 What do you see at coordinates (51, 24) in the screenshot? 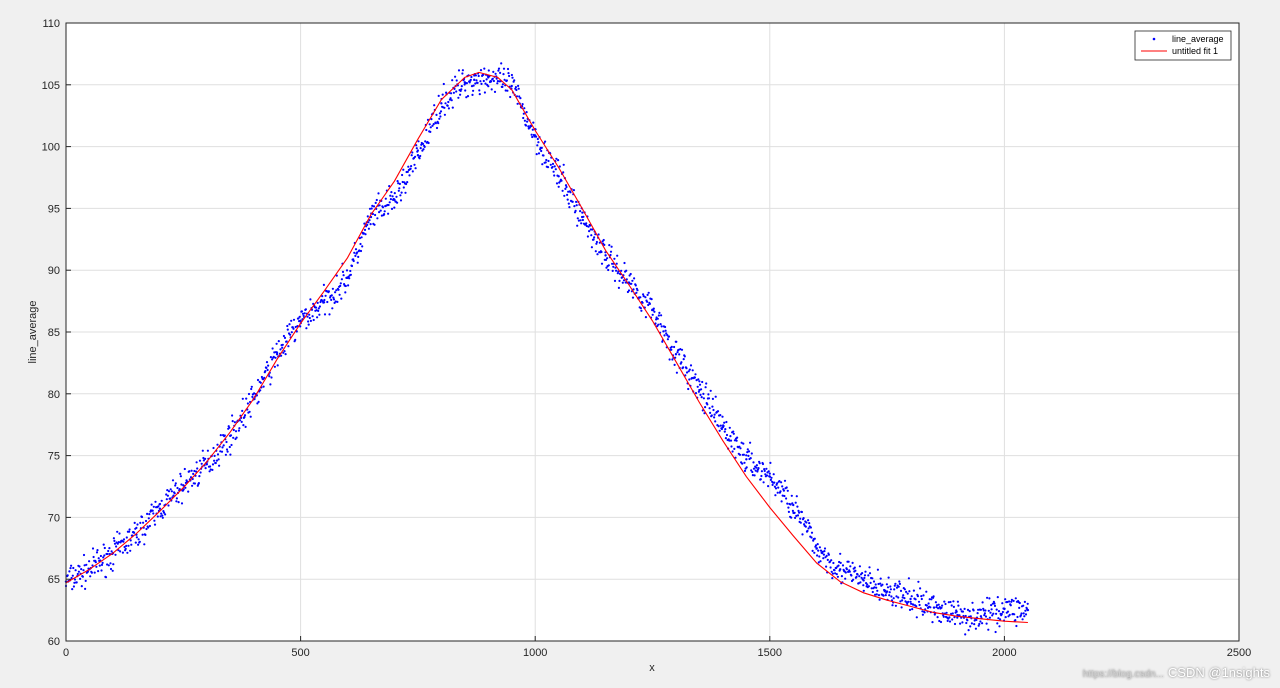
I see `y-tick-label: 110` at bounding box center [51, 24].